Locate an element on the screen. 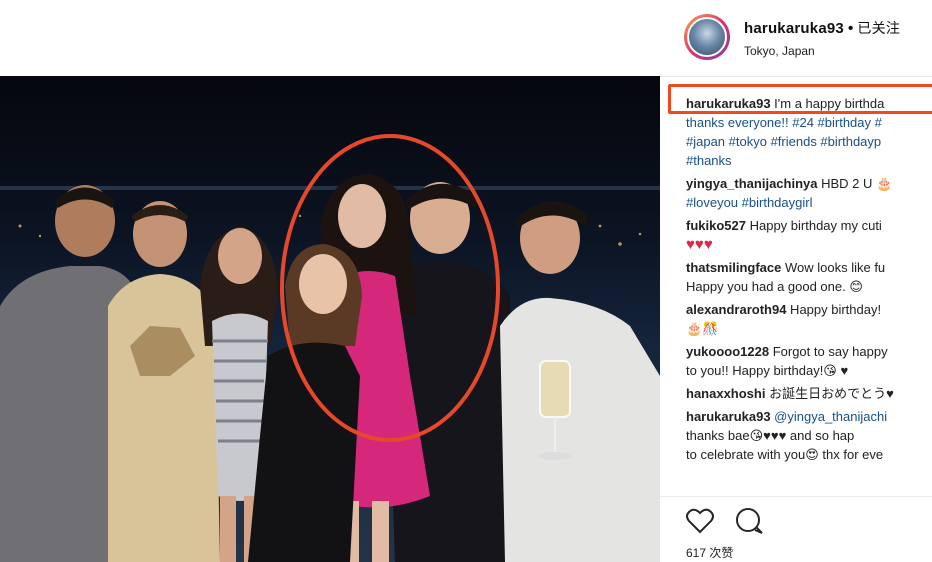  comment-username: yingya_thanijachinya is located at coordinates (752, 183).